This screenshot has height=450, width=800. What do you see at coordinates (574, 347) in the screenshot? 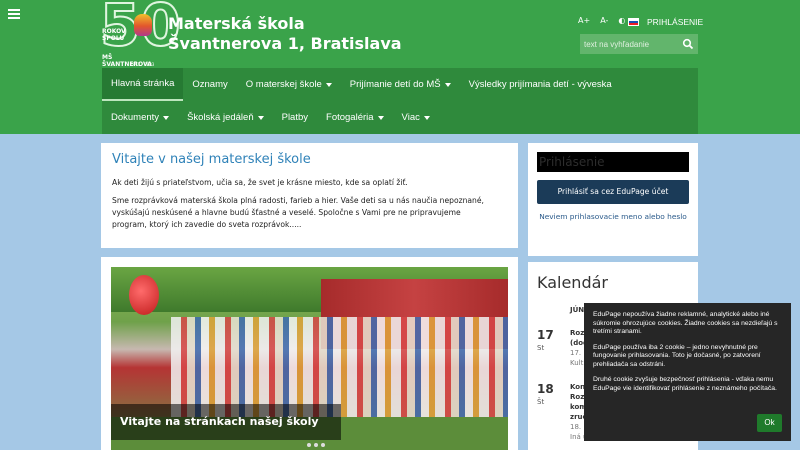
I see `calendar-entry: 17 St Roz (doobed... 17. Kult` at bounding box center [574, 347].